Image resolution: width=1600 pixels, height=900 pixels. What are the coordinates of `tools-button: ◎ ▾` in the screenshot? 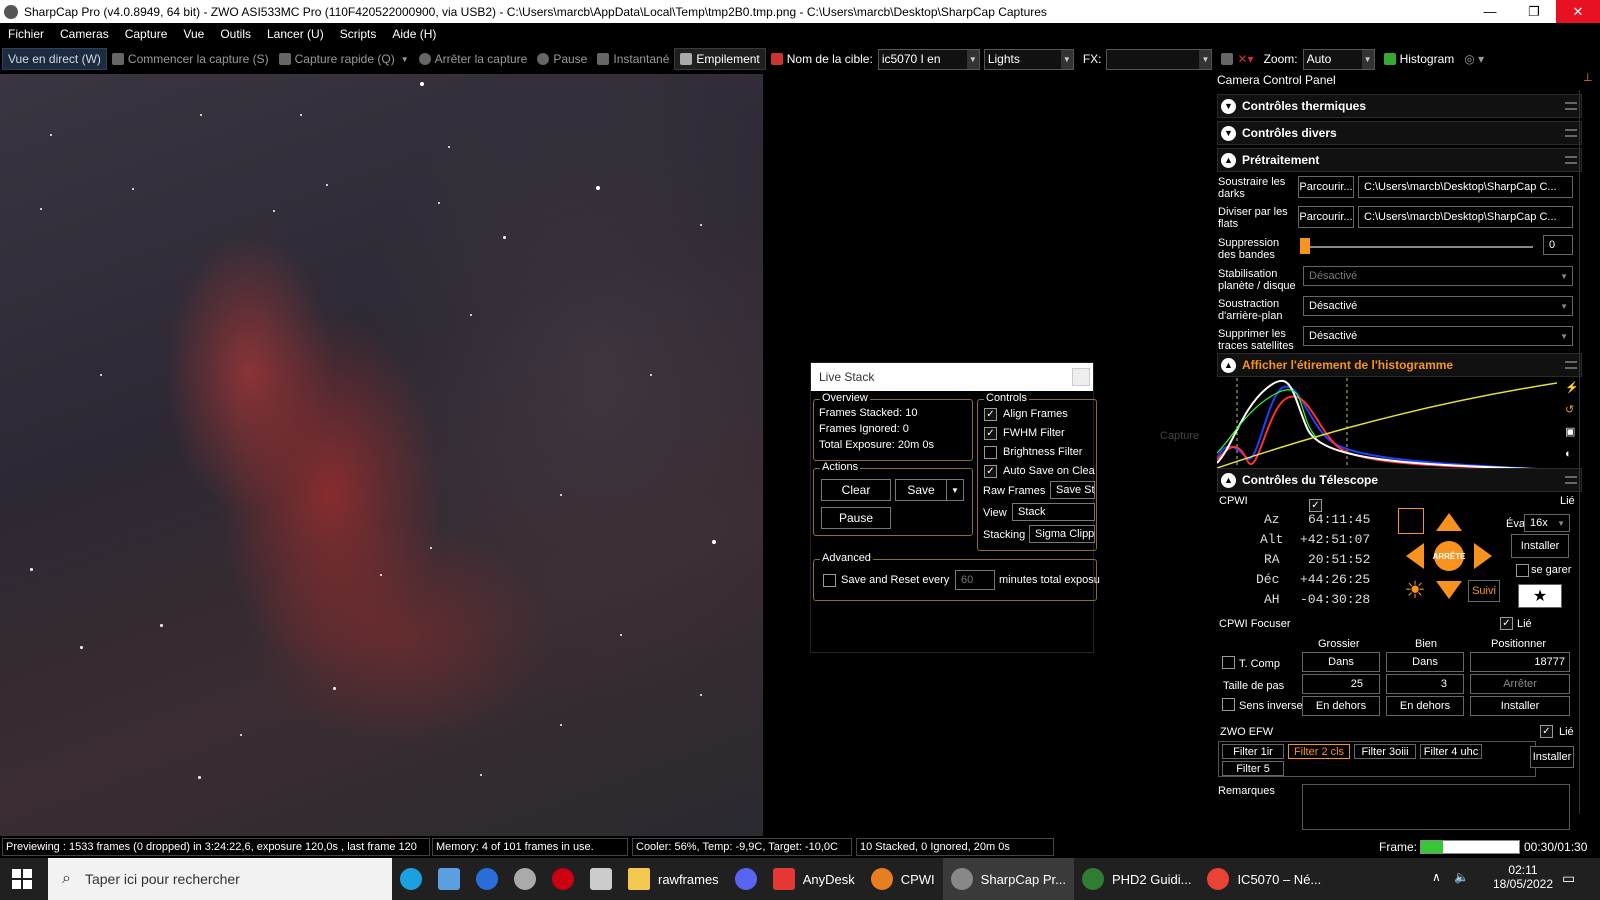 It's located at (1474, 59).